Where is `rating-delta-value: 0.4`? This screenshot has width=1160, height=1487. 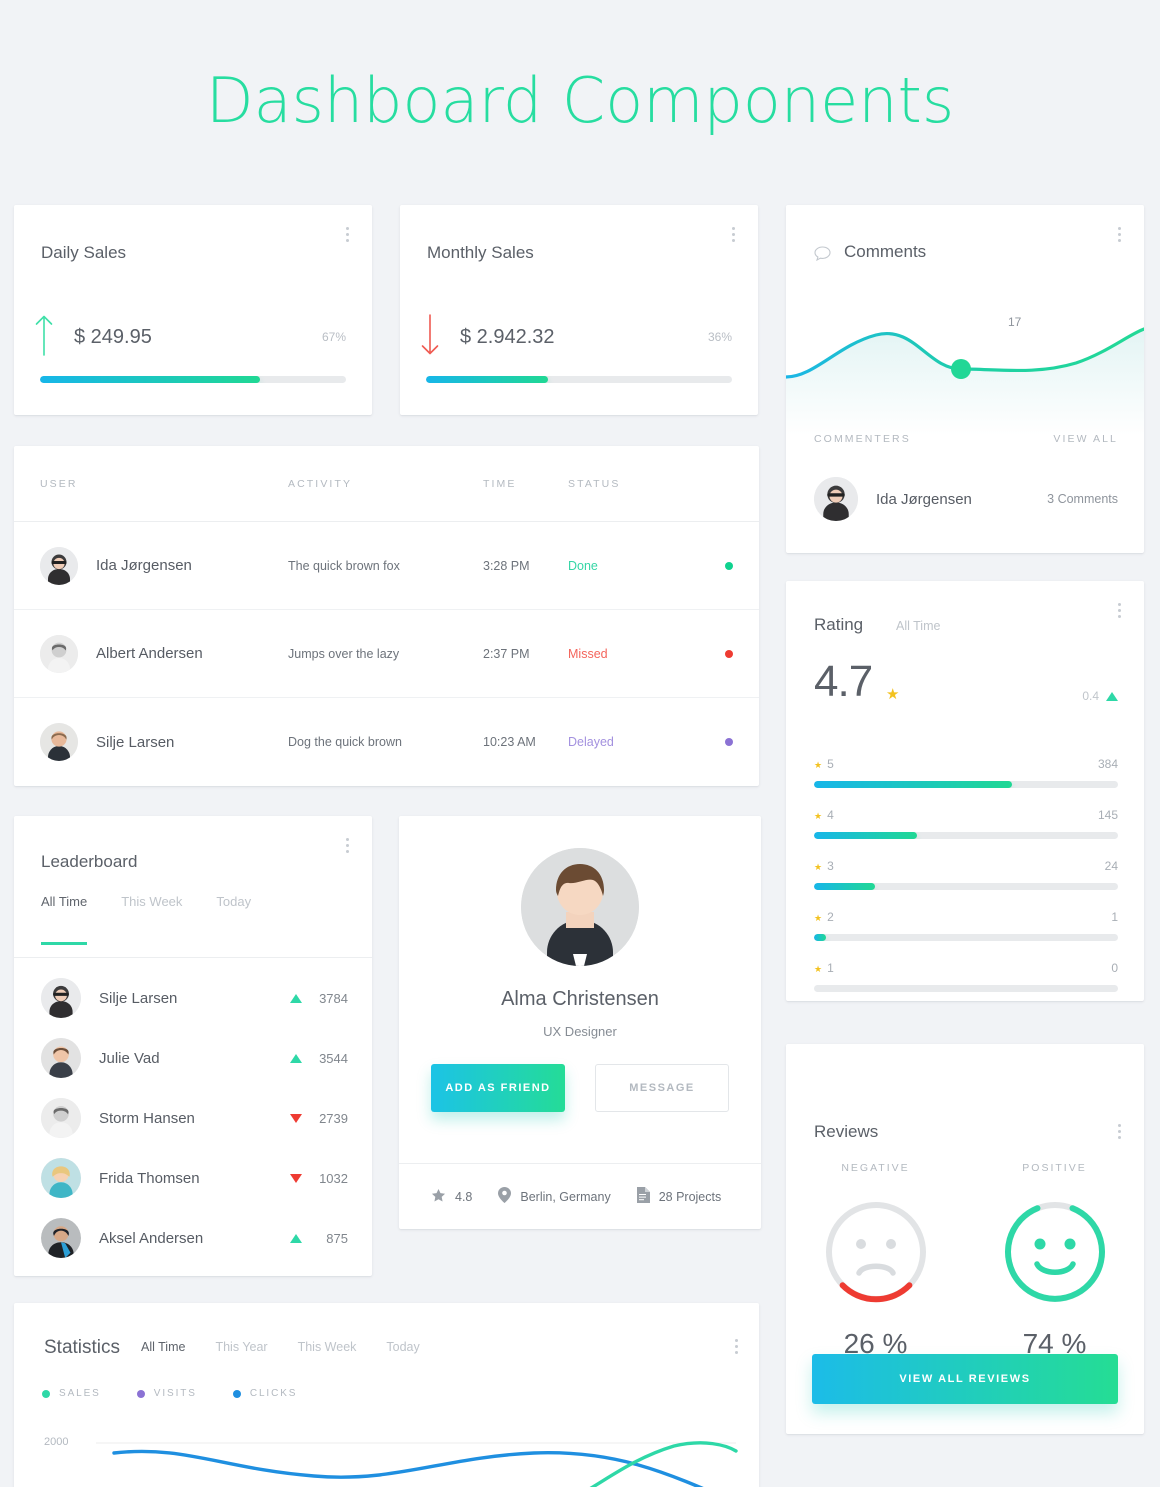 rating-delta-value: 0.4 is located at coordinates (1090, 696).